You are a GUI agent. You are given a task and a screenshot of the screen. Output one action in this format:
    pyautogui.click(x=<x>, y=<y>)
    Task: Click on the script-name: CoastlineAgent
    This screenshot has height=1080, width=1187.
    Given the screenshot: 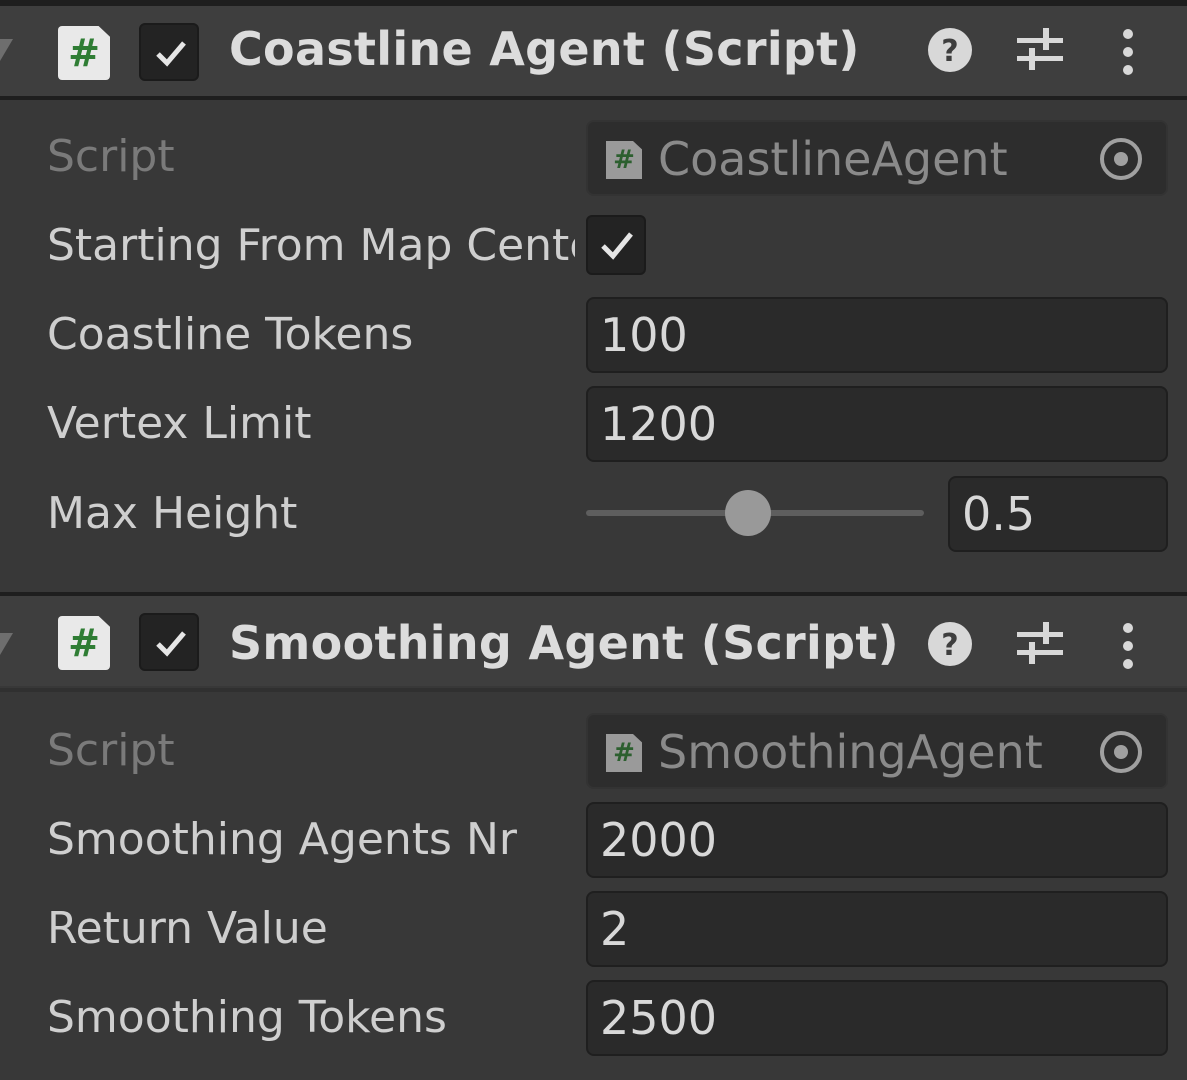 What is the action you would take?
    pyautogui.click(x=833, y=159)
    